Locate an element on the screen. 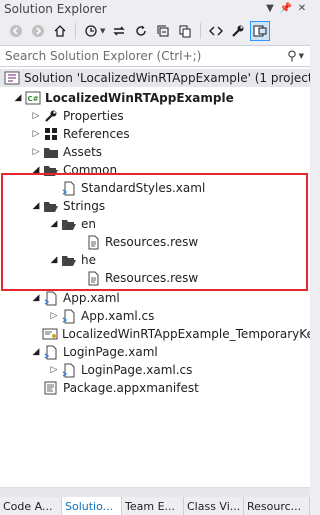  search-icon: ⚲ is located at coordinates (292, 56).